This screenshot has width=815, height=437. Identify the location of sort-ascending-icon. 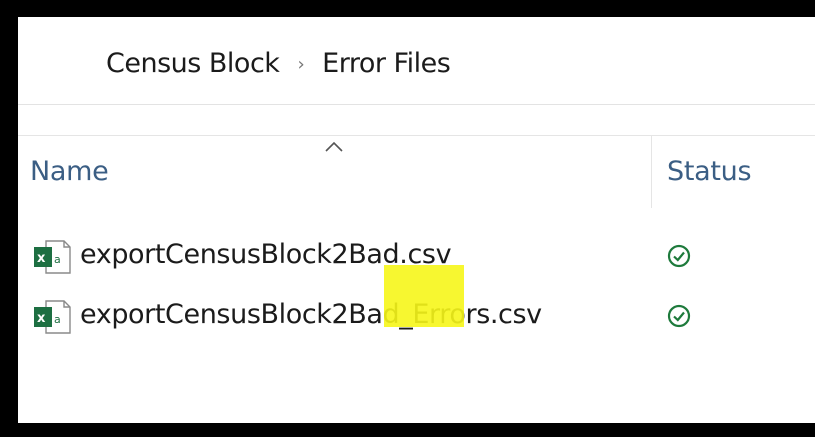
(334, 146).